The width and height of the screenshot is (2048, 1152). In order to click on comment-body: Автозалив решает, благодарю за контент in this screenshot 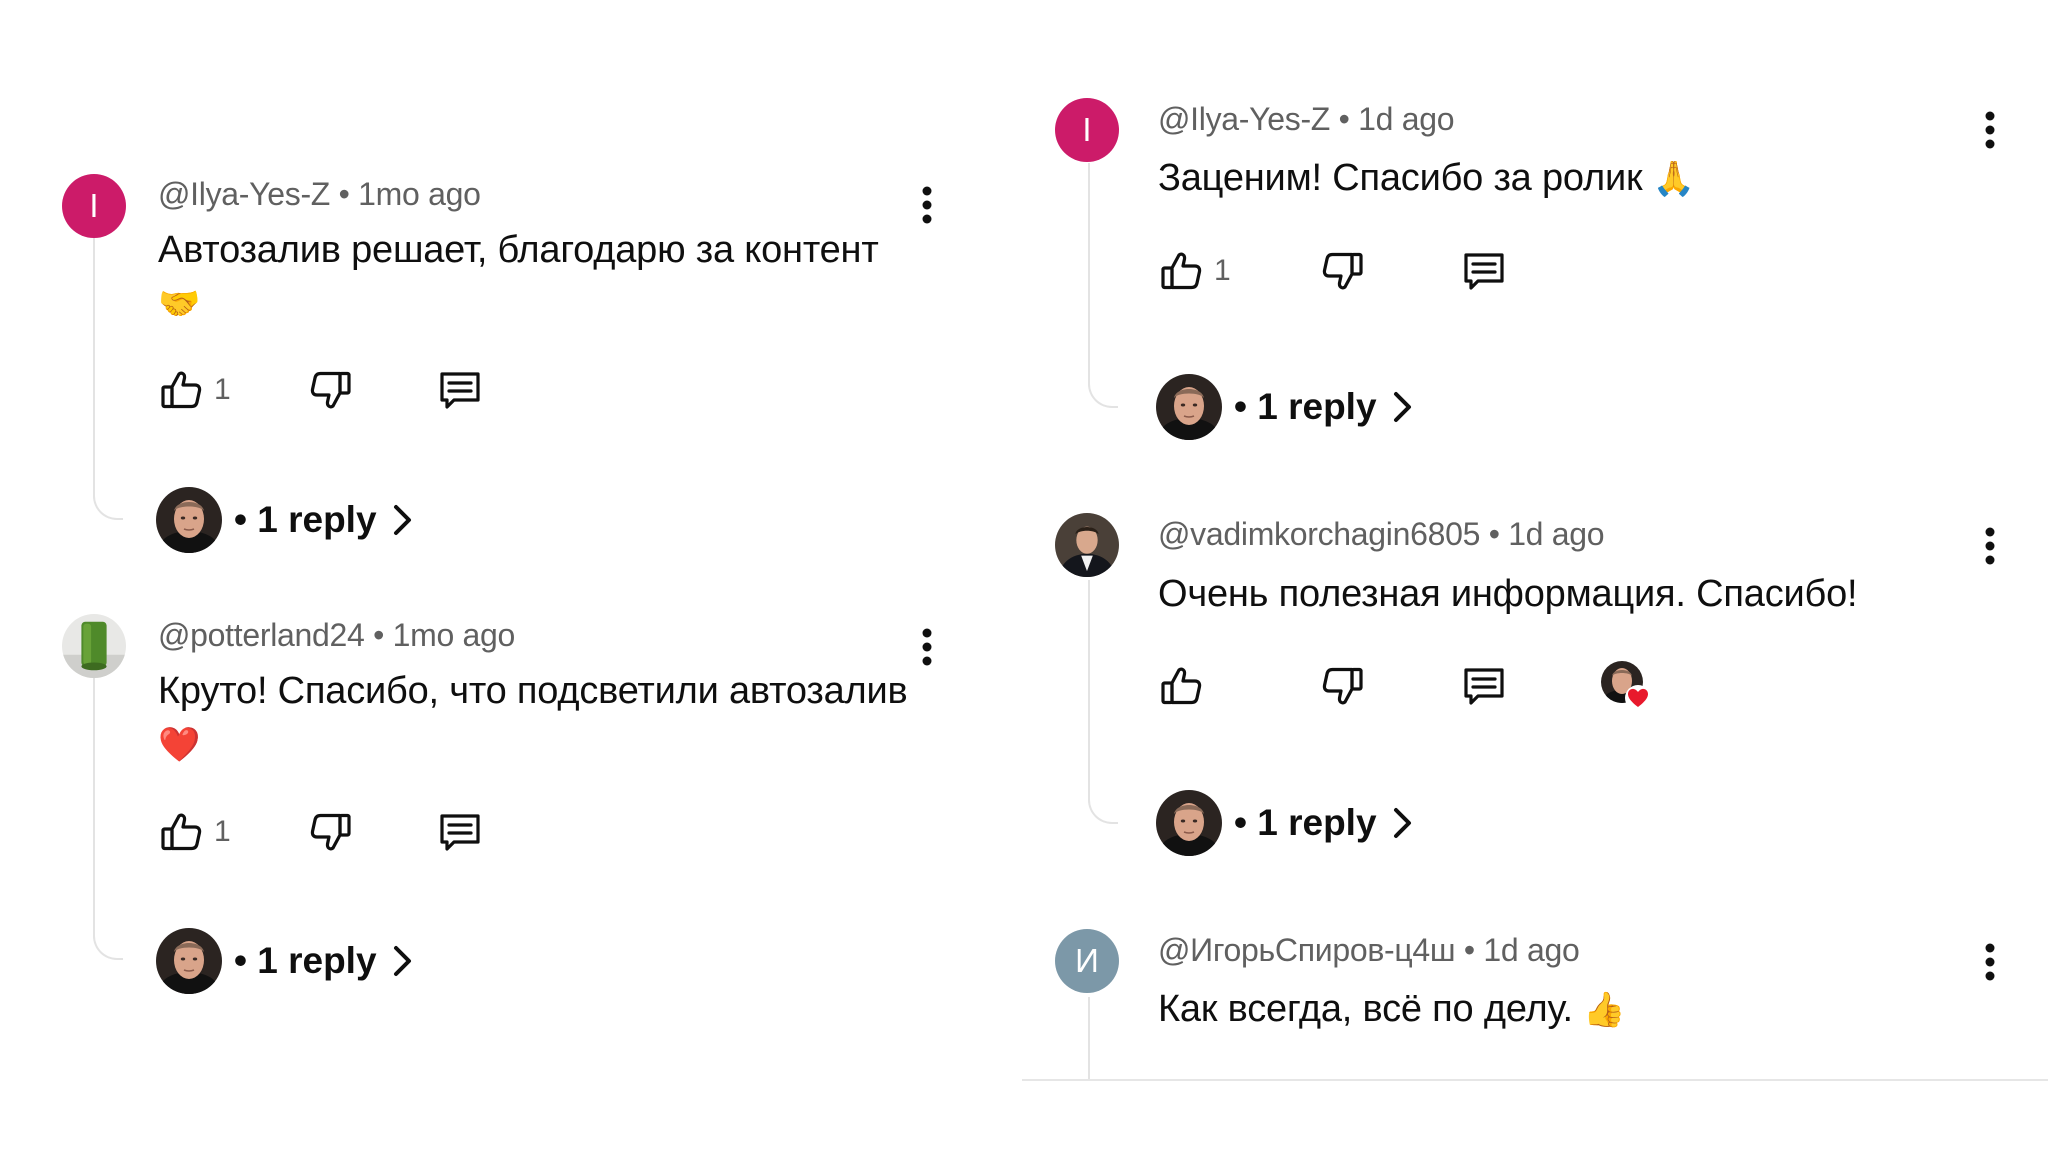, I will do `click(518, 250)`.